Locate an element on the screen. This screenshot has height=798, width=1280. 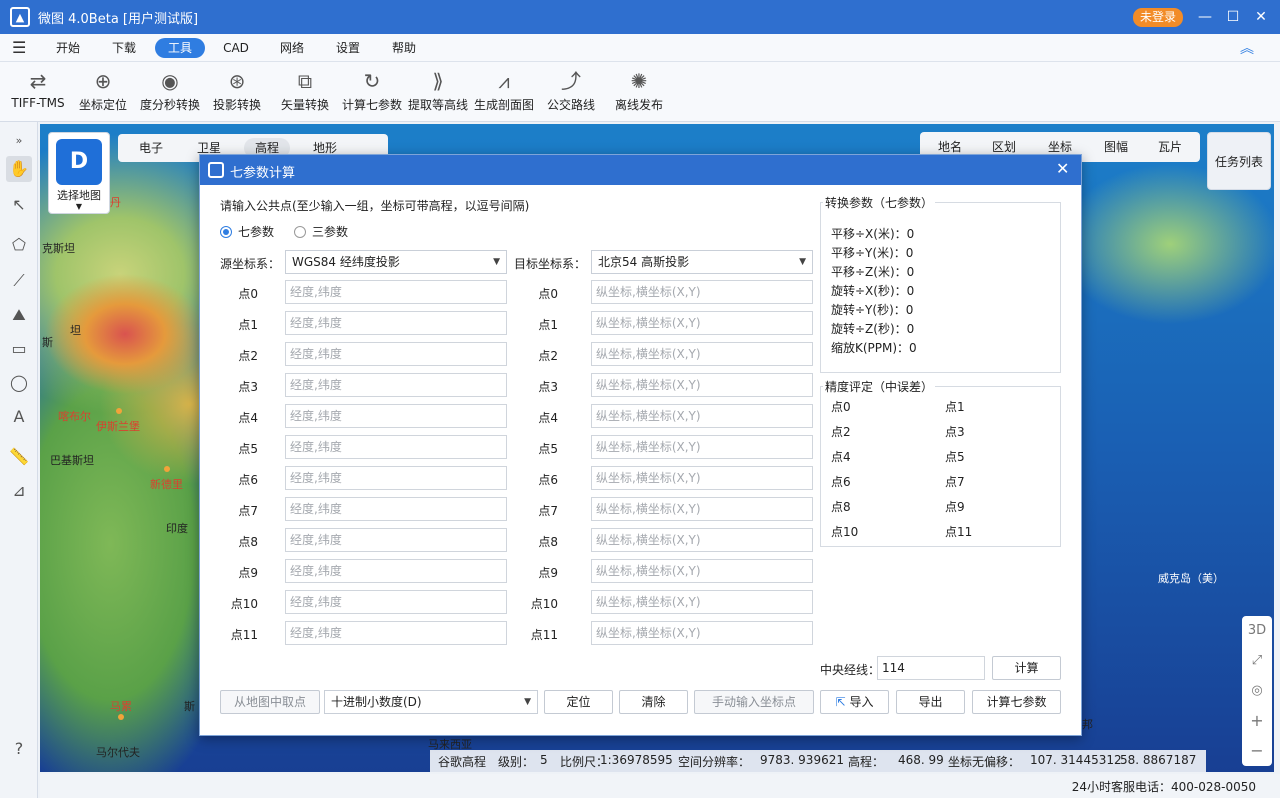
target-point-label: 点11 is located at coordinates (544, 635).